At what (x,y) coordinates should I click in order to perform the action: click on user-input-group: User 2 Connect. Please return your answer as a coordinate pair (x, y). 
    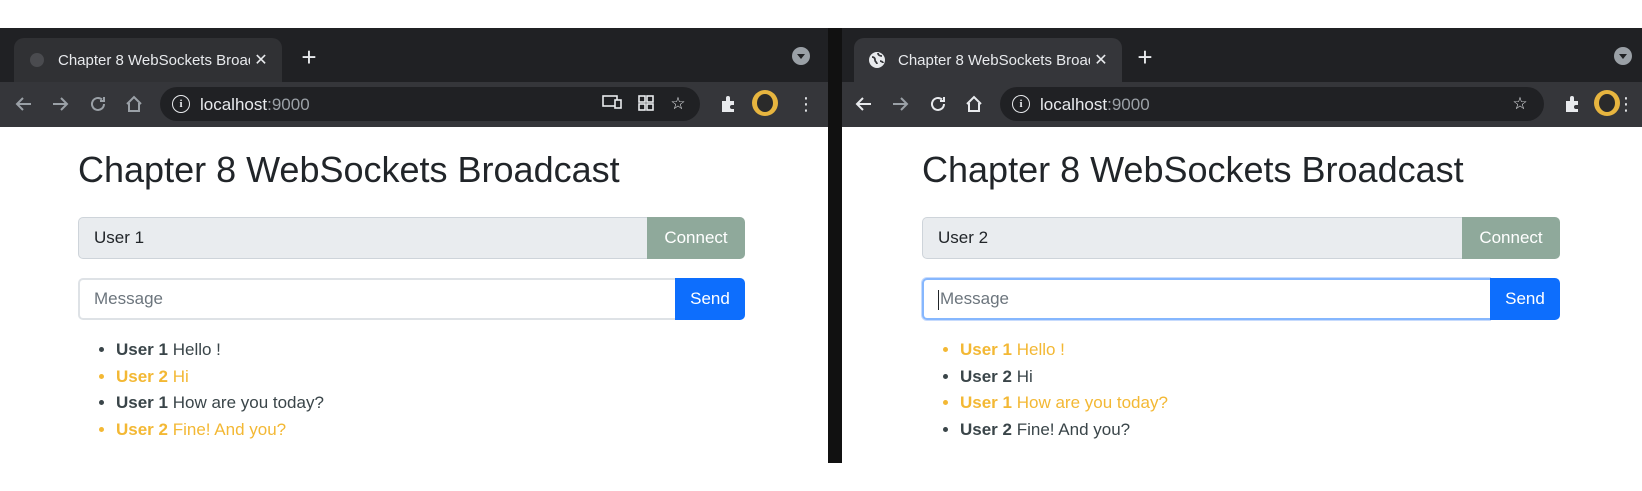
    Looking at the image, I should click on (1241, 238).